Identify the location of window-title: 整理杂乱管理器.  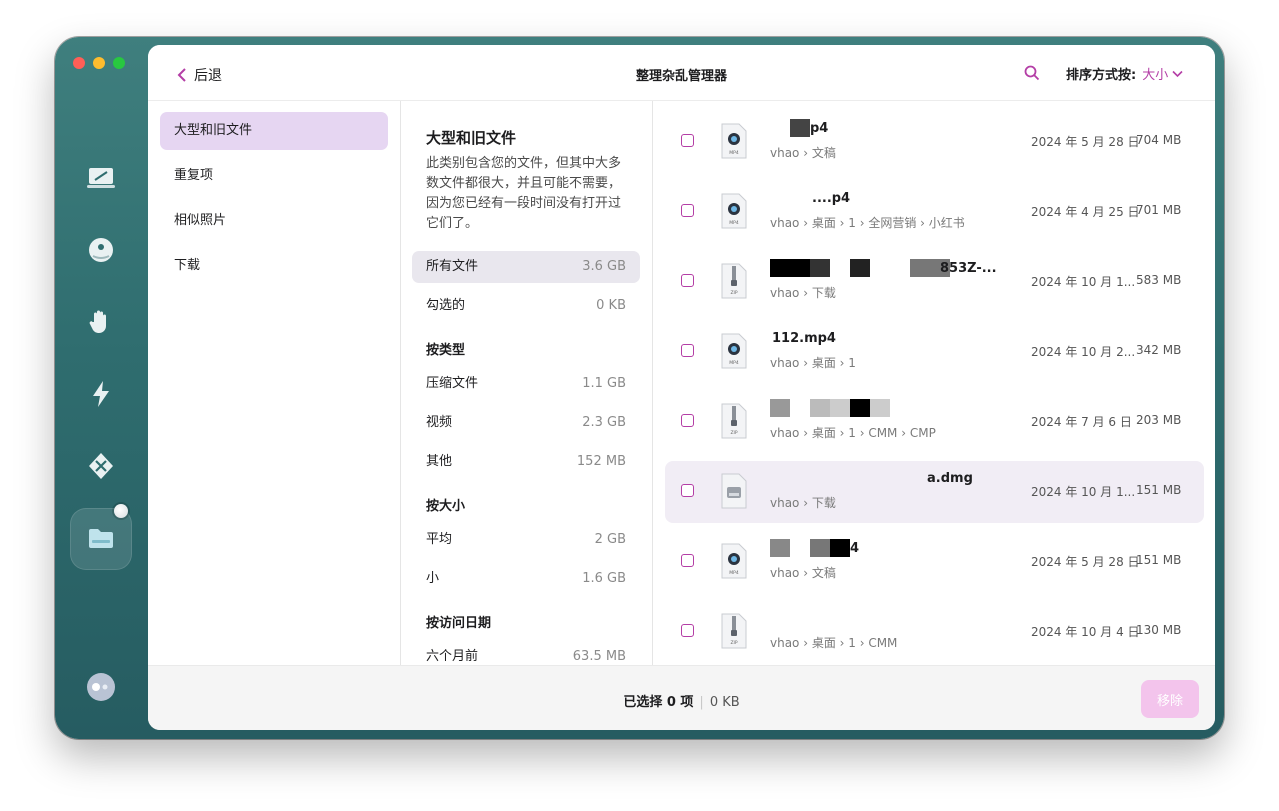
(681, 76).